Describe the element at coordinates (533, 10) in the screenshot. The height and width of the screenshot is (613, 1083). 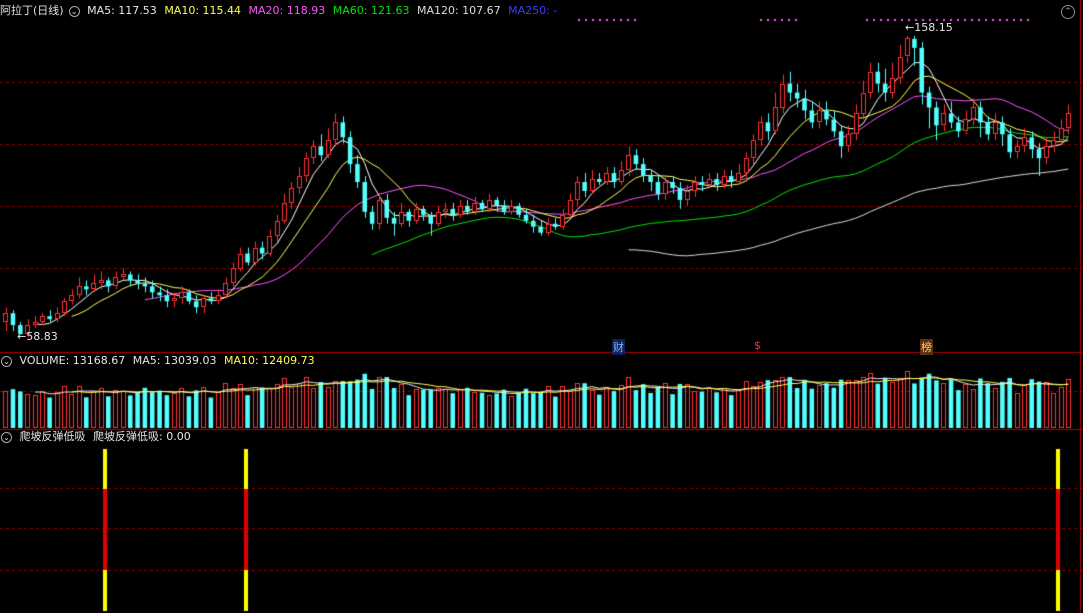
I see `ma250-value: MA250: -` at that location.